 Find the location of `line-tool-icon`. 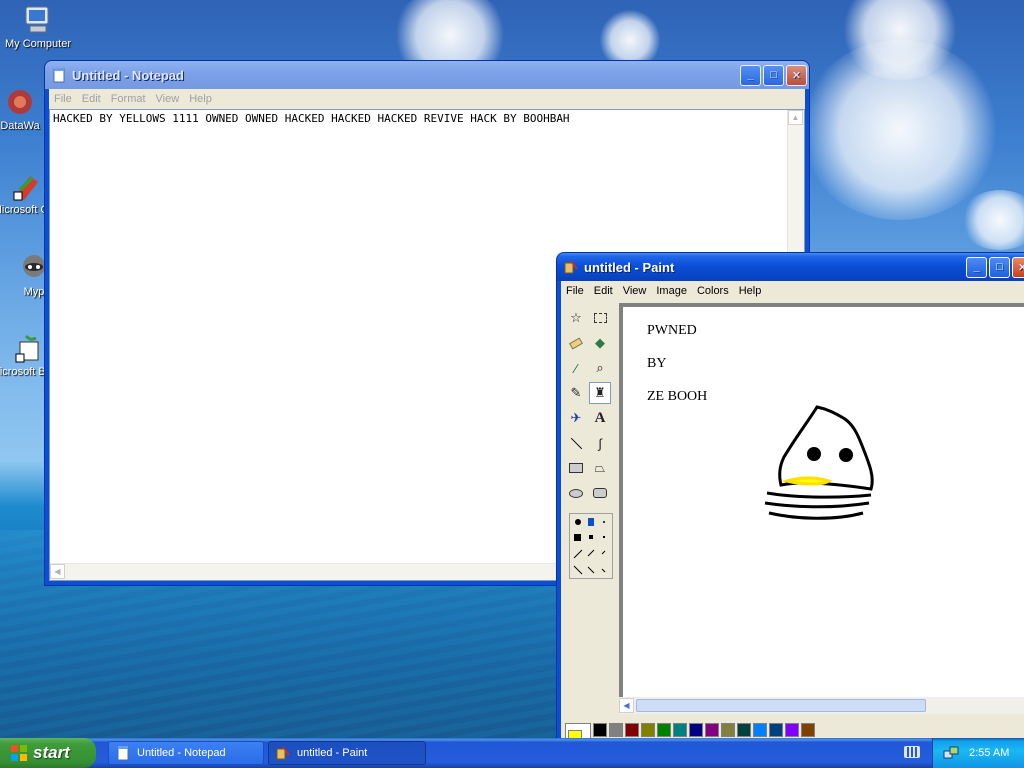

line-tool-icon is located at coordinates (576, 443).